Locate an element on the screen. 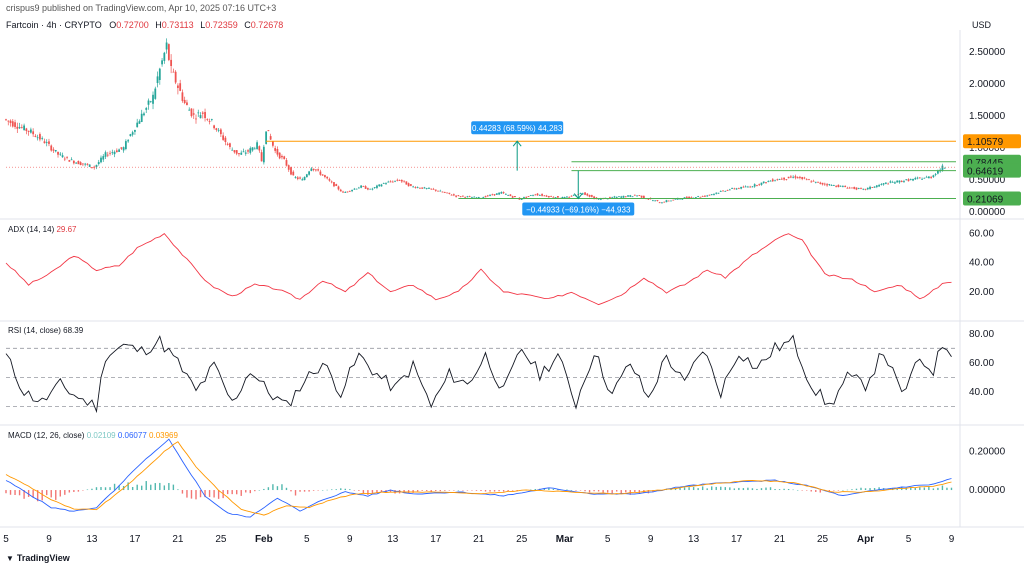  macd-axis-tick-label: 0.00000 is located at coordinates (987, 490).